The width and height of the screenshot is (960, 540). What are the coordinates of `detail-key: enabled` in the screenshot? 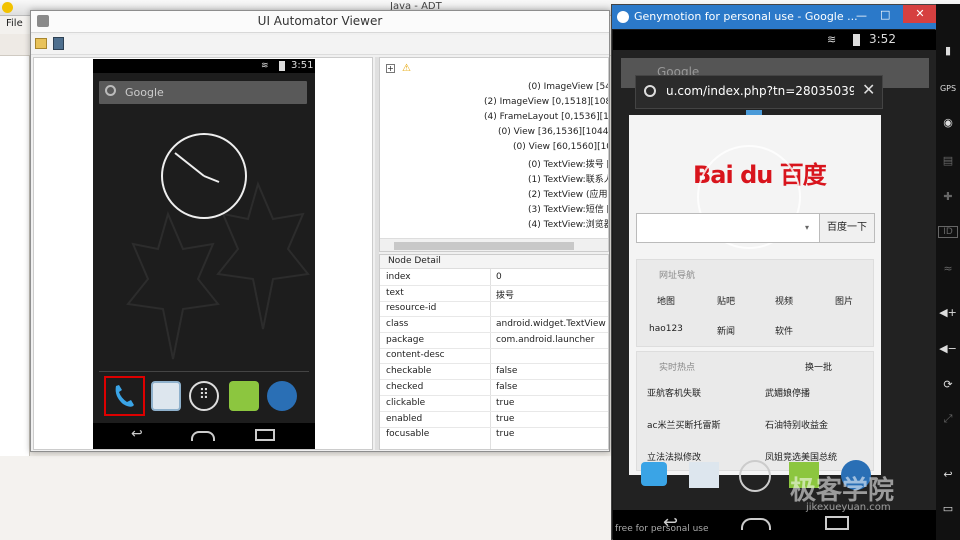 It's located at (404, 419).